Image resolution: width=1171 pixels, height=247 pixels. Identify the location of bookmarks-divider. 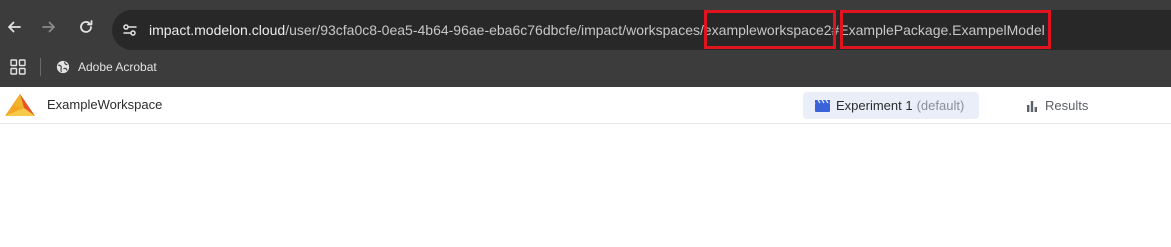
(40, 67).